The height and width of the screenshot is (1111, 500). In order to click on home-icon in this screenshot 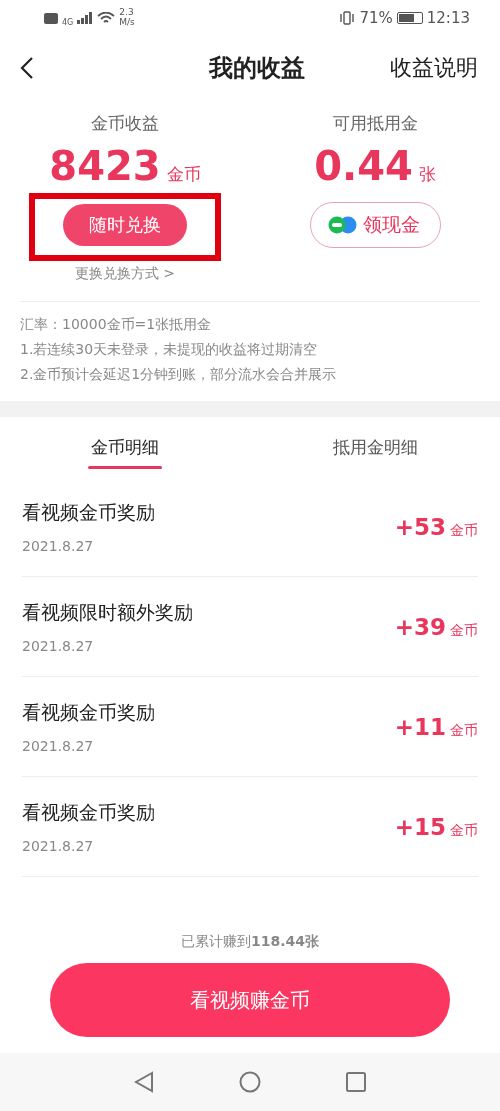, I will do `click(250, 1082)`.